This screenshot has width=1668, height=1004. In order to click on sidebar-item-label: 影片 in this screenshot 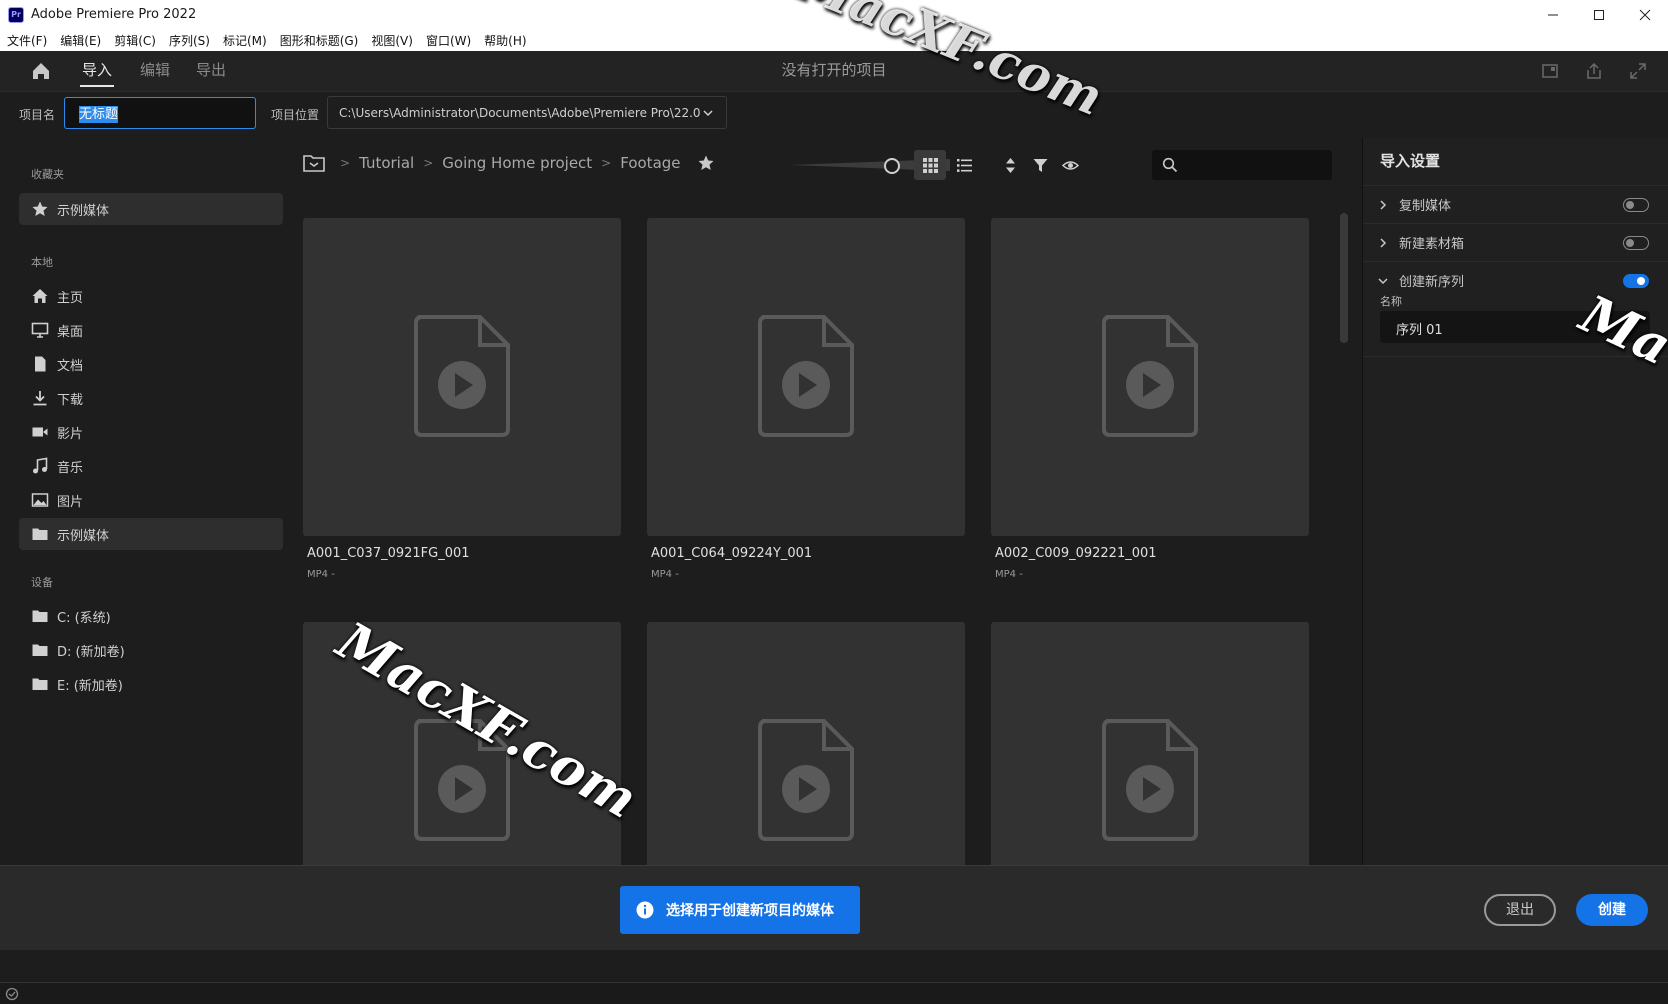, I will do `click(70, 434)`.